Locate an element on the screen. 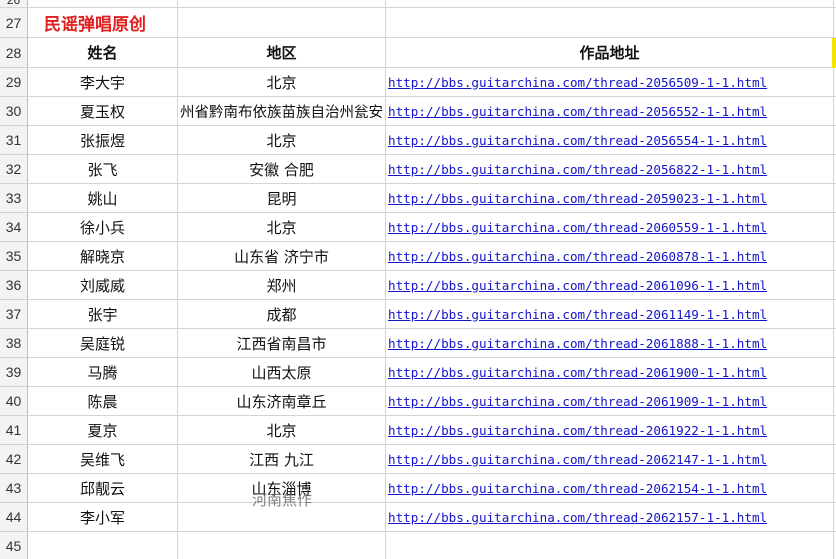  sheet-title: 民谣弹唱原创 is located at coordinates (87, 22).